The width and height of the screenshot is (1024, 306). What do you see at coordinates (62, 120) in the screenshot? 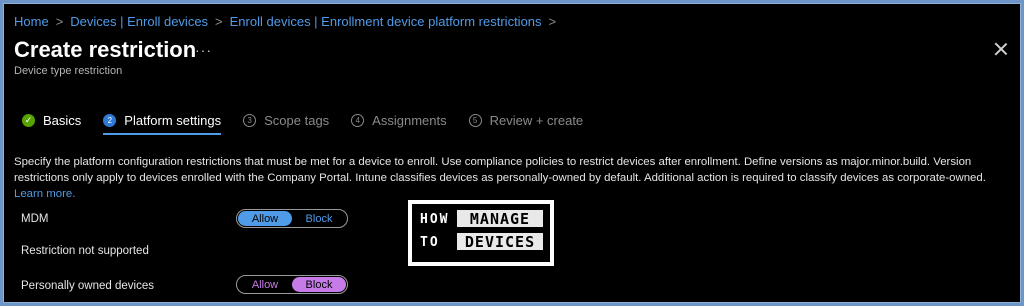
I see `tab-label: Basics` at bounding box center [62, 120].